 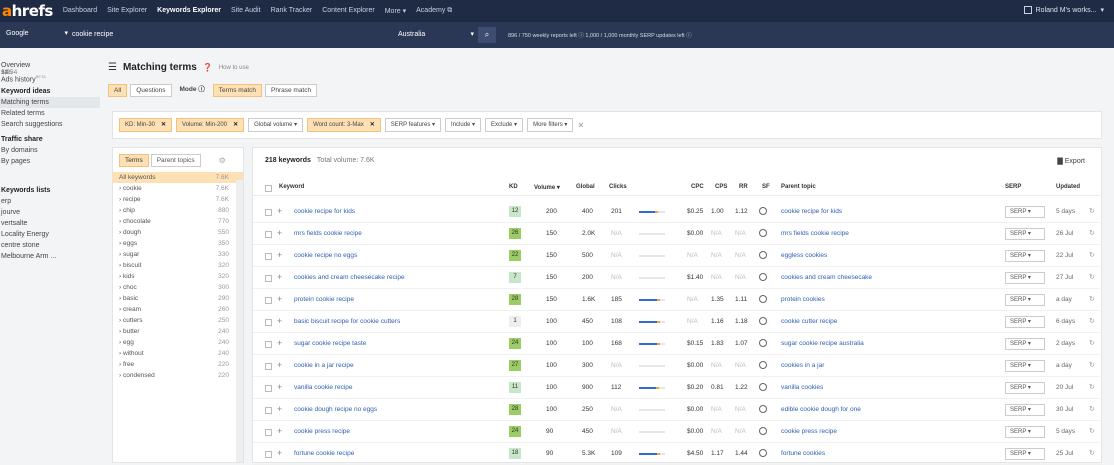 What do you see at coordinates (721, 187) in the screenshot?
I see `column-header: CPS` at bounding box center [721, 187].